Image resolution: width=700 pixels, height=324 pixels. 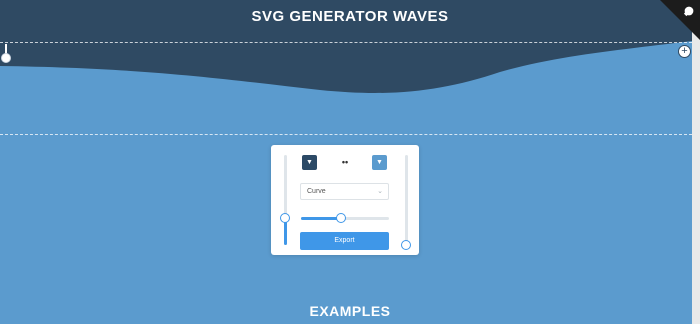 What do you see at coordinates (688, 11) in the screenshot?
I see `github-octocat-icon` at bounding box center [688, 11].